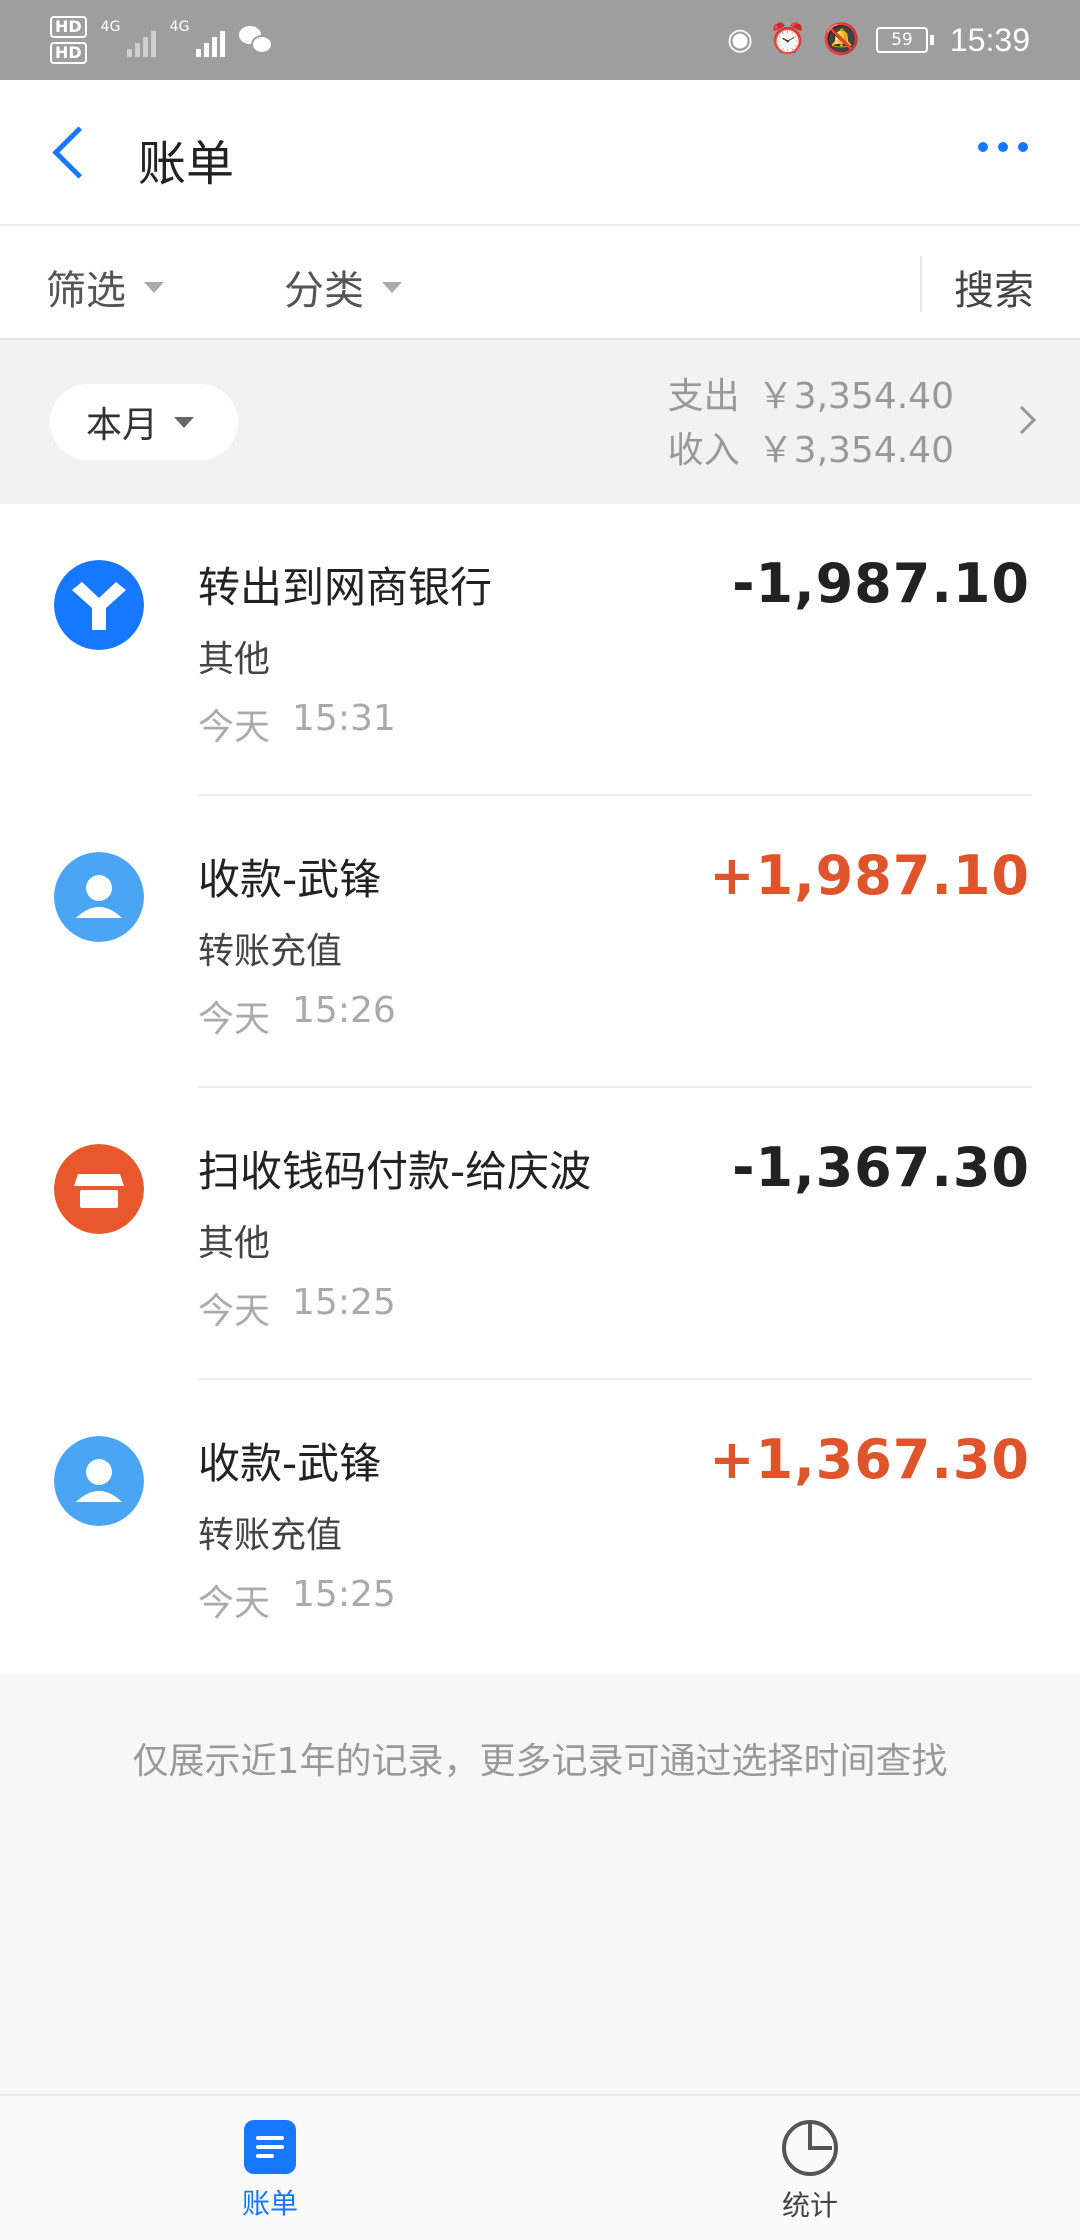 Image resolution: width=1080 pixels, height=2240 pixels. Describe the element at coordinates (99, 605) in the screenshot. I see `mybank-logo-icon` at that location.